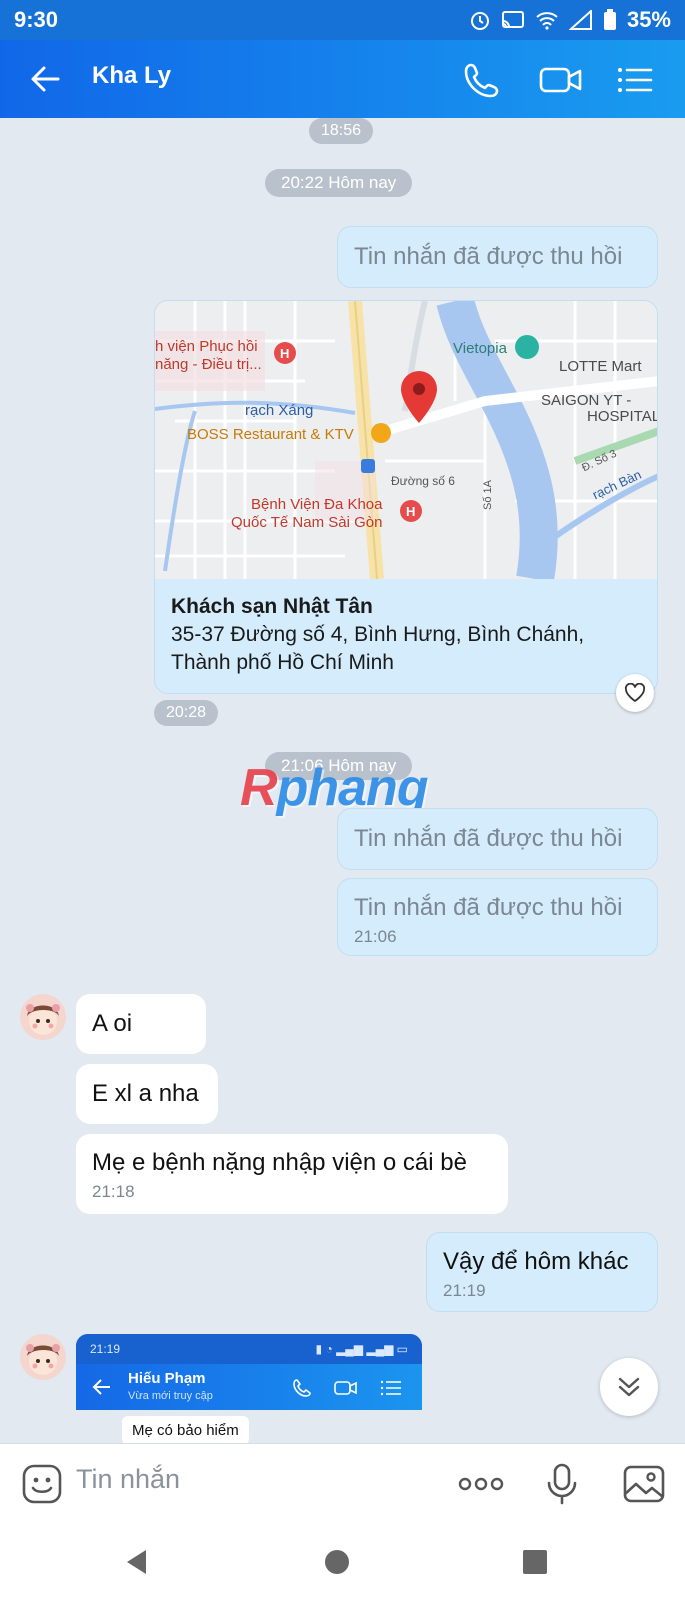 This screenshot has height=1600, width=685. What do you see at coordinates (375, 936) in the screenshot?
I see `message-time: 21:06` at bounding box center [375, 936].